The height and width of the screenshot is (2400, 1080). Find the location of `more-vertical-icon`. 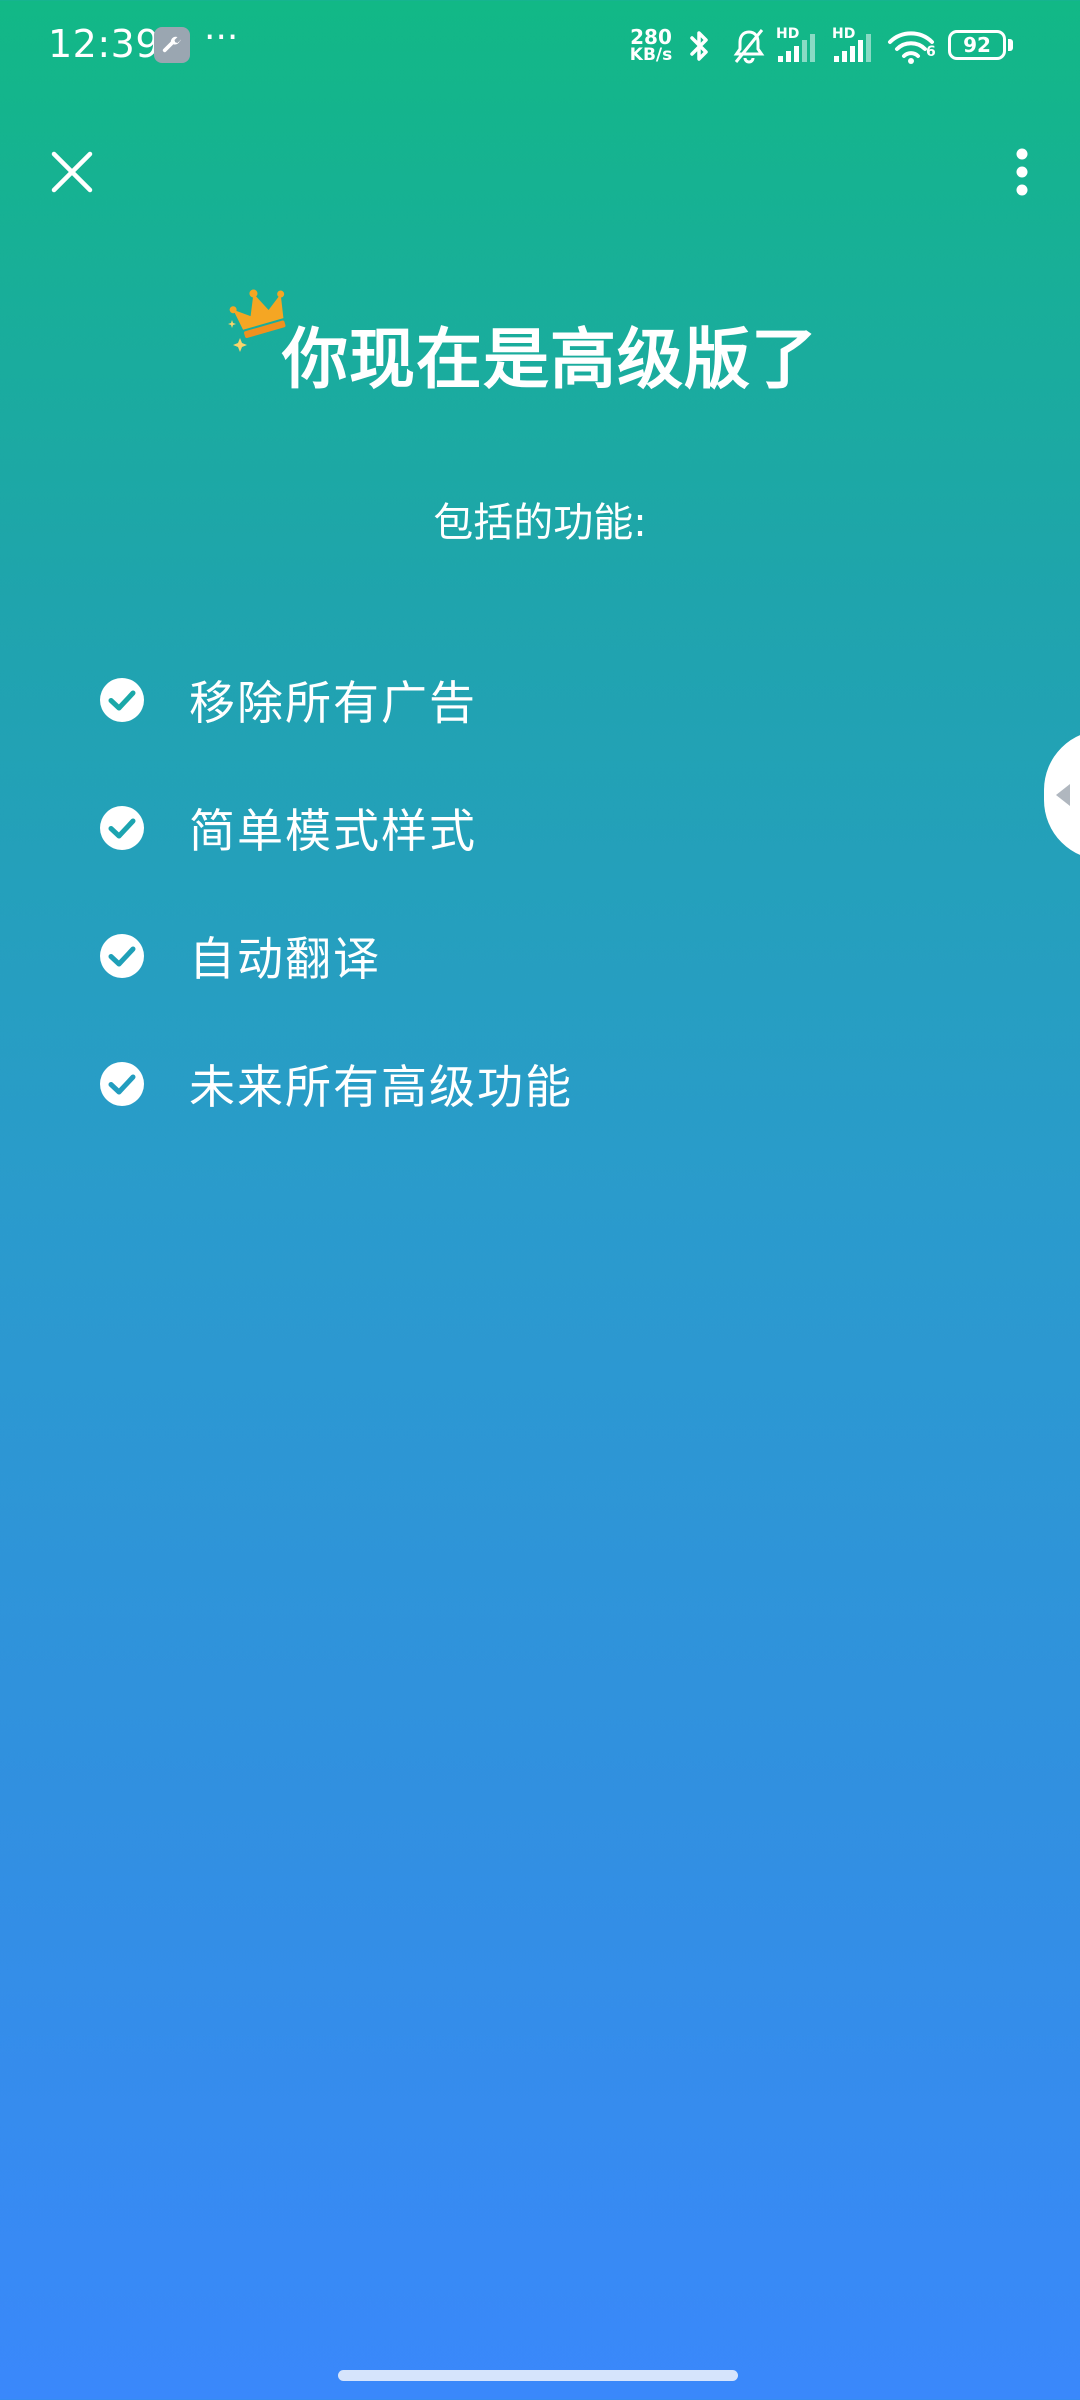

more-vertical-icon is located at coordinates (1022, 172).